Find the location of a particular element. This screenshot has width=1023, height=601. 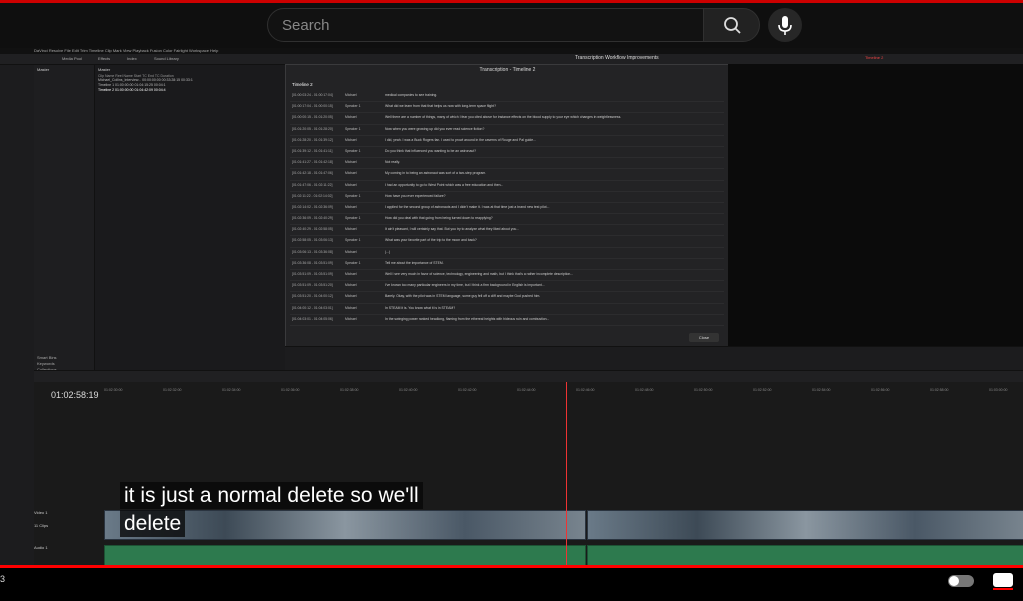

transcript-text: Tell me about the importance of STEM. is located at coordinates (414, 262).